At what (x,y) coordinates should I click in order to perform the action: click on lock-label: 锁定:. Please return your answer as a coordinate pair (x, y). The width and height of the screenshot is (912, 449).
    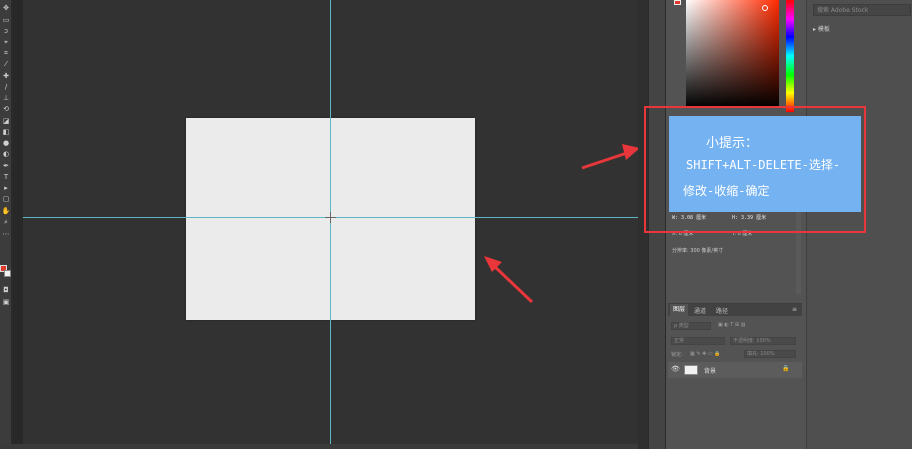
    Looking at the image, I should click on (677, 355).